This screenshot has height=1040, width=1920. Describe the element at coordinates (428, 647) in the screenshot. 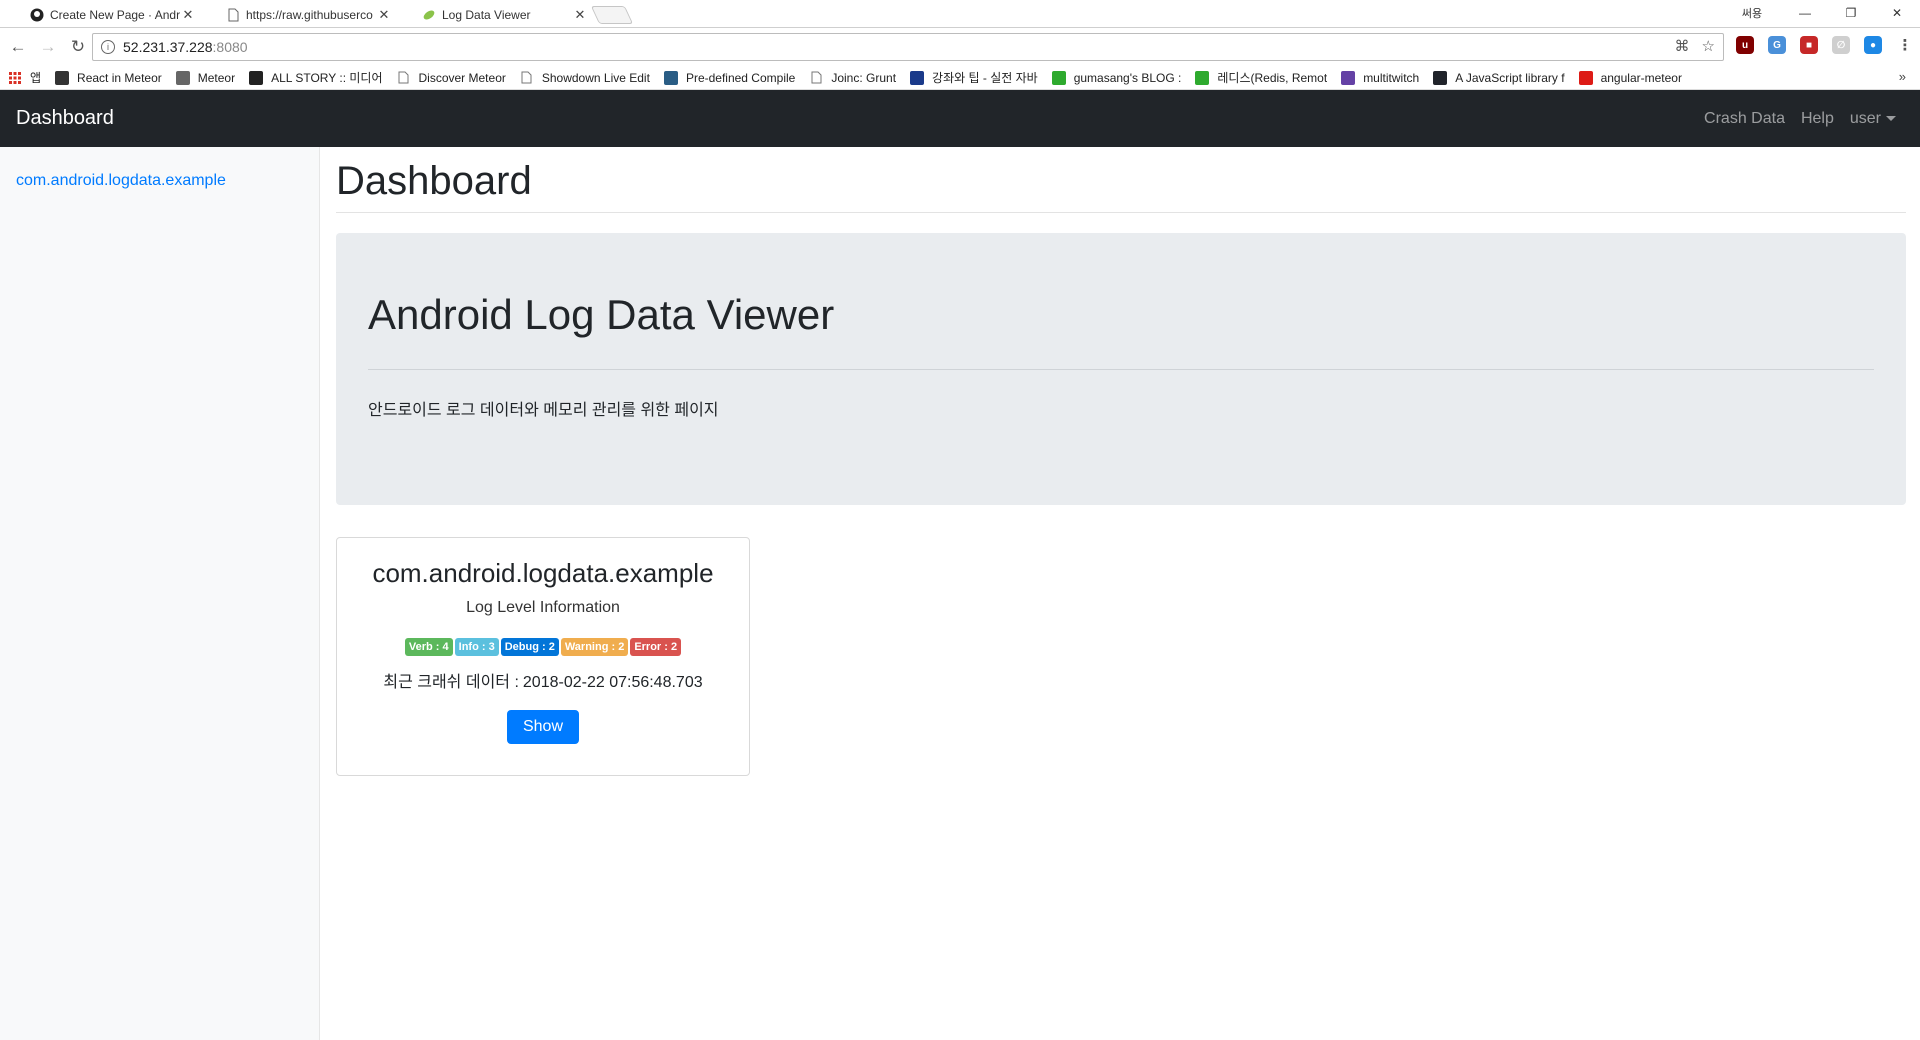

I see `log-level-badge: Verb : 4` at that location.